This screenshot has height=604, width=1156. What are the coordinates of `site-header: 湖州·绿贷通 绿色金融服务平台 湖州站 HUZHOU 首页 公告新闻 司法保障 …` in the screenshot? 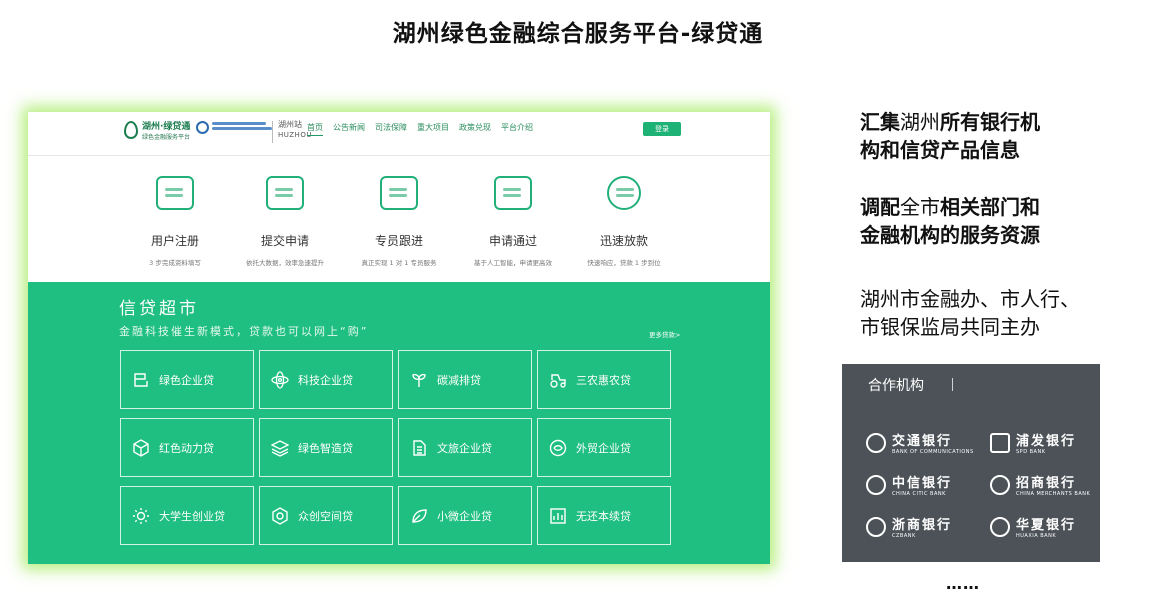 It's located at (399, 134).